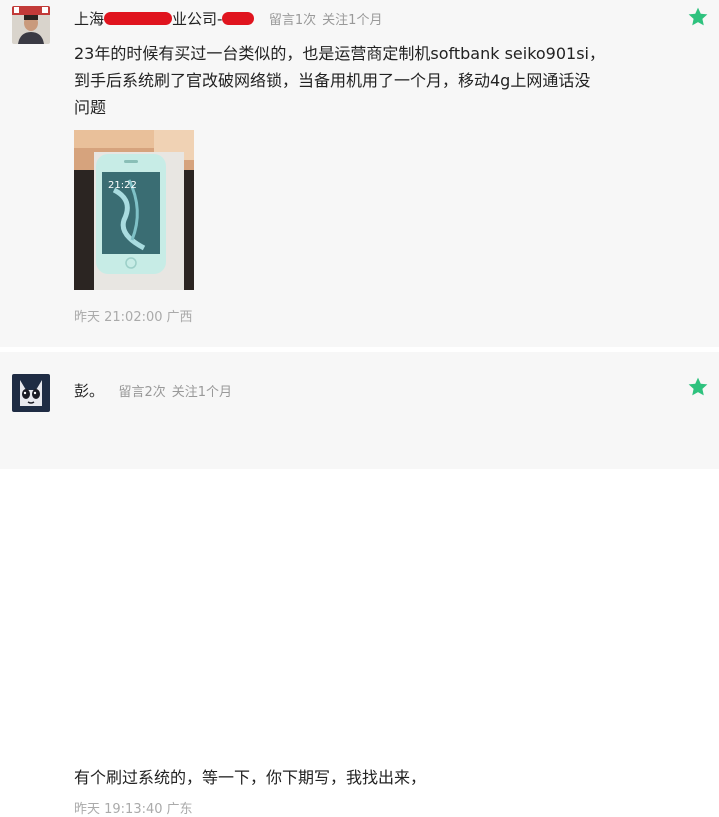 This screenshot has width=719, height=817. Describe the element at coordinates (90, 107) in the screenshot. I see `comment-line: 问题` at that location.